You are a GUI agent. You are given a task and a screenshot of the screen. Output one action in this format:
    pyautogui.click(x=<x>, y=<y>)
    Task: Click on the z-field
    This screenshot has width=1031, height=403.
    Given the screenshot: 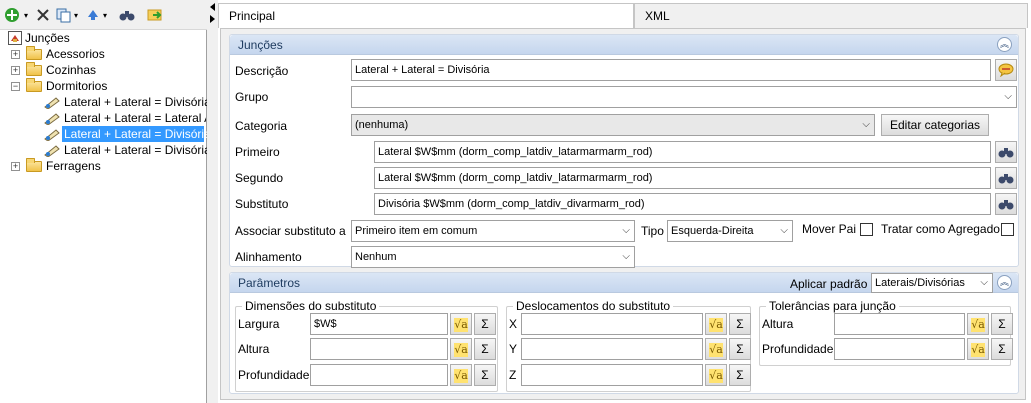 What is the action you would take?
    pyautogui.click(x=612, y=375)
    